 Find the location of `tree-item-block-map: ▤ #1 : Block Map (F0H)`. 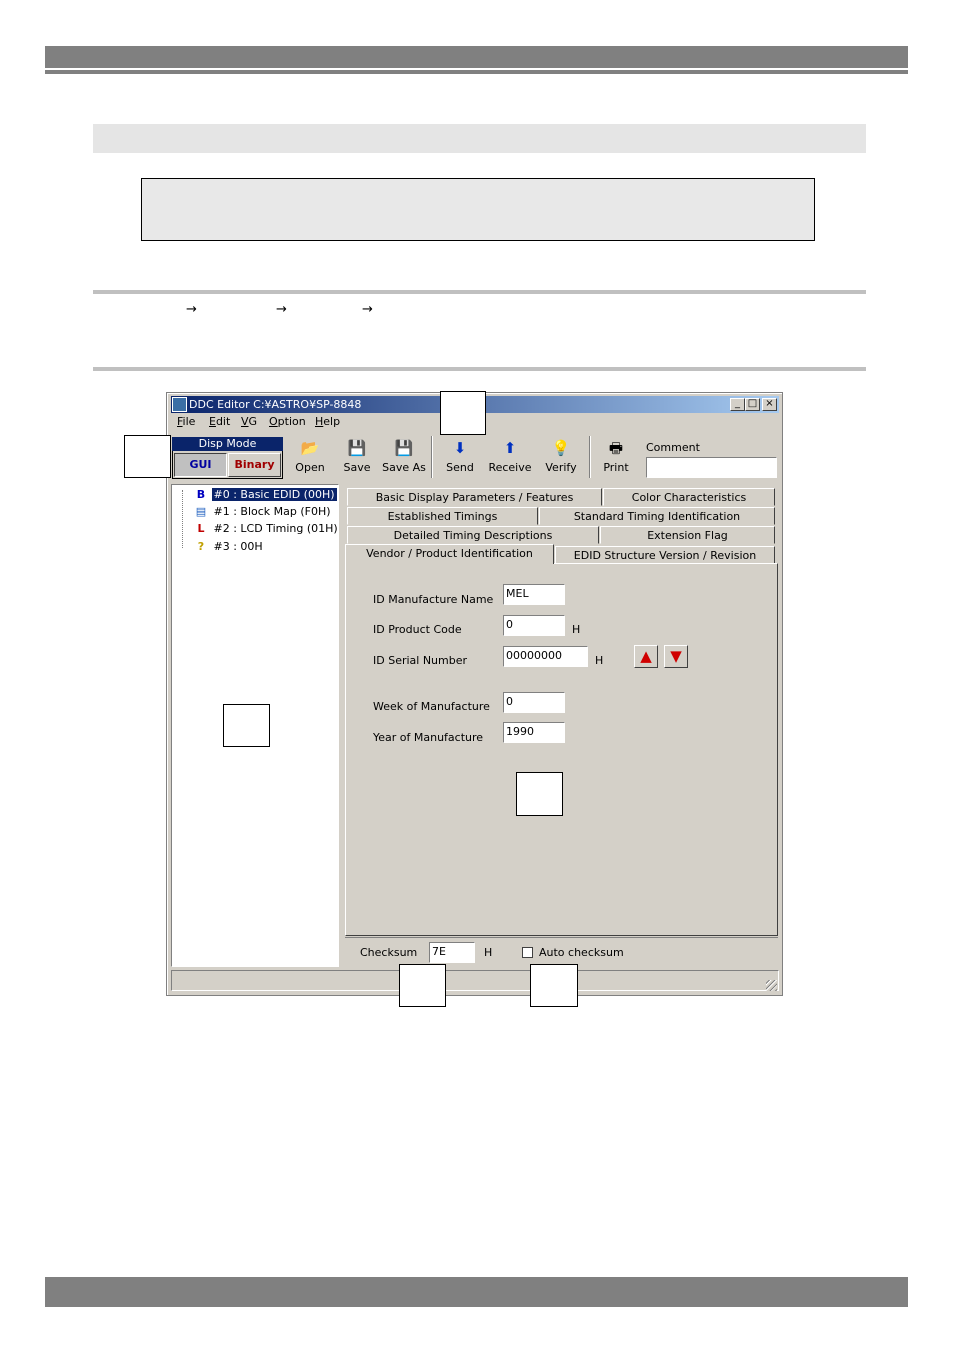

tree-item-block-map: ▤ #1 : Block Map (F0H) is located at coordinates (263, 512).